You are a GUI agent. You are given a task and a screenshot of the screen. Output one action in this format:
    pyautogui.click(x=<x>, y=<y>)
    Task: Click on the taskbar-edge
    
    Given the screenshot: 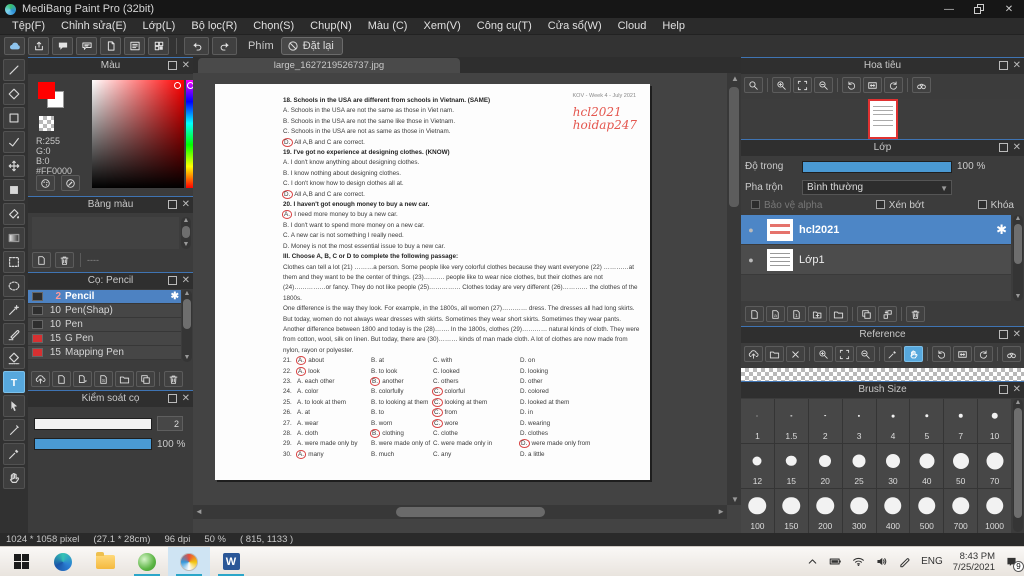 What is the action you would take?
    pyautogui.click(x=63, y=561)
    